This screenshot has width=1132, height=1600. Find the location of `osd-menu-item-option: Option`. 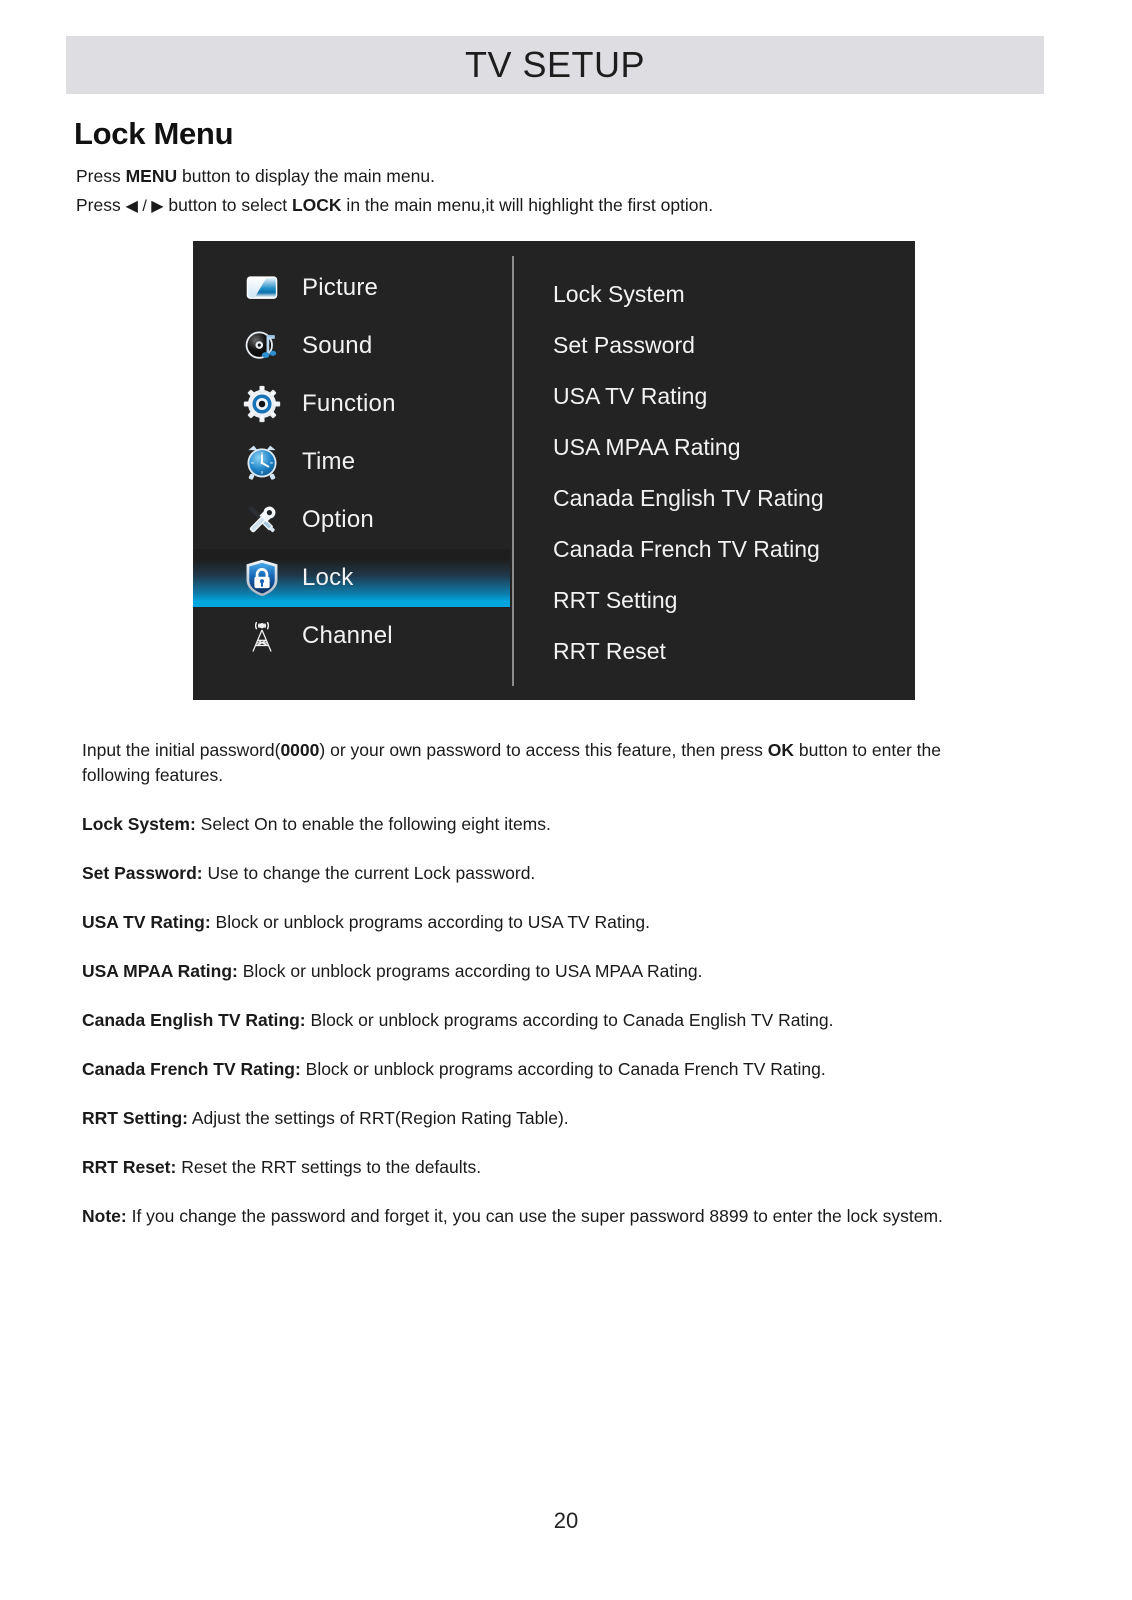

osd-menu-item-option: Option is located at coordinates (351, 520).